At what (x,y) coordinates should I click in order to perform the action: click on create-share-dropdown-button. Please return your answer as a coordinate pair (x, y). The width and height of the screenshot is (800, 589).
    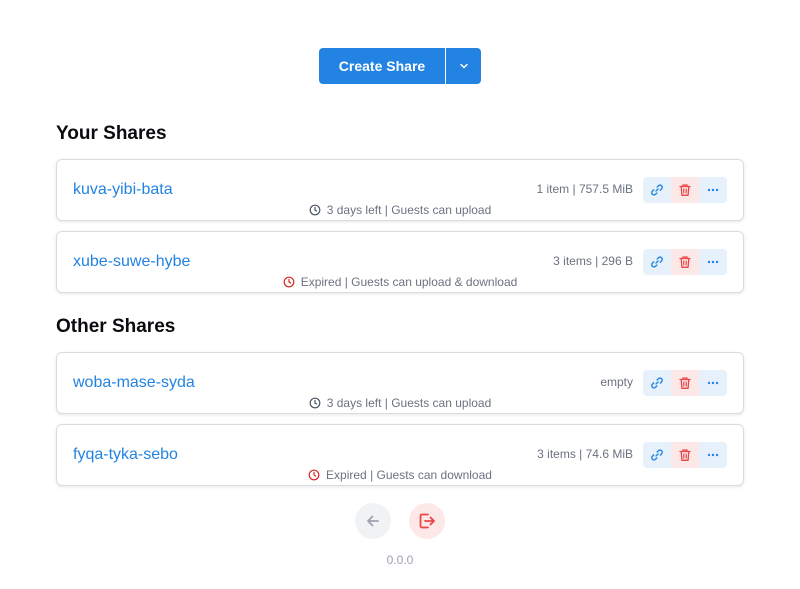
    Looking at the image, I should click on (463, 66).